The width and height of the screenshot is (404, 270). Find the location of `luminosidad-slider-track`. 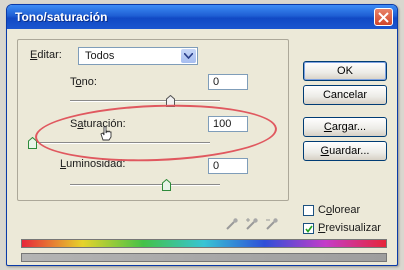

luminosidad-slider-track is located at coordinates (145, 185).